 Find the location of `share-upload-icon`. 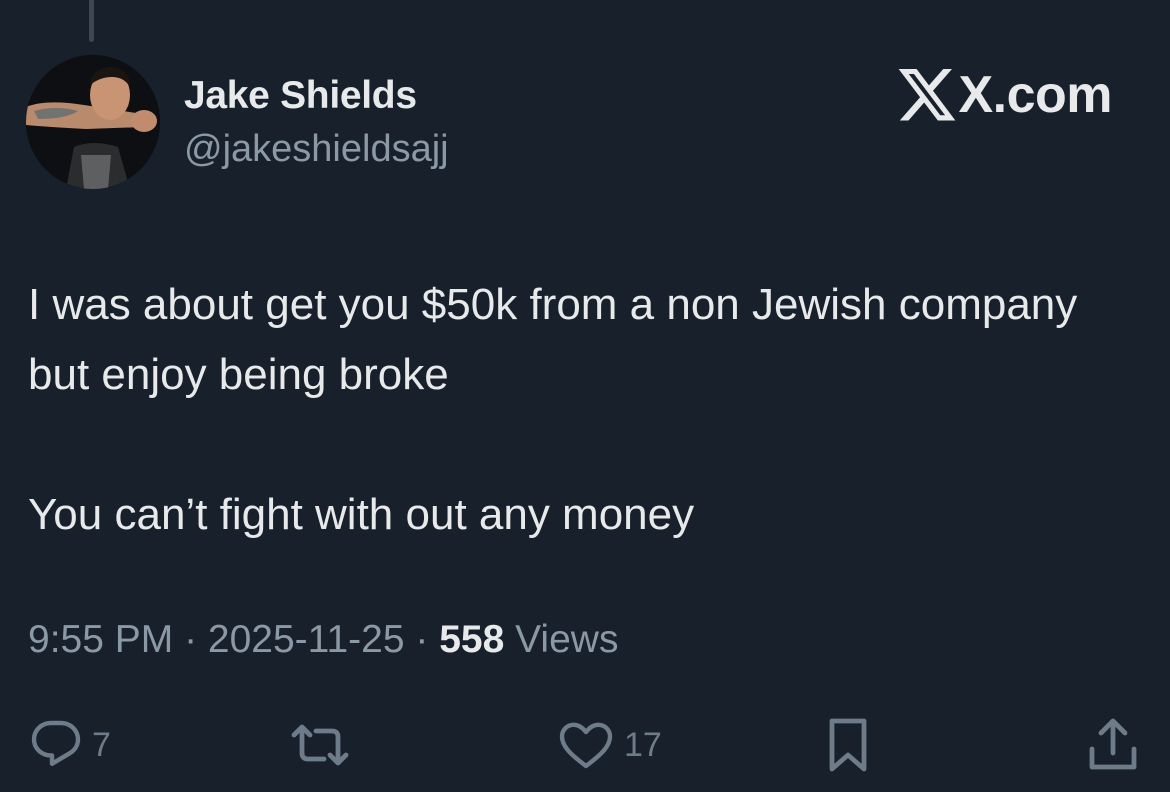

share-upload-icon is located at coordinates (1113, 744).